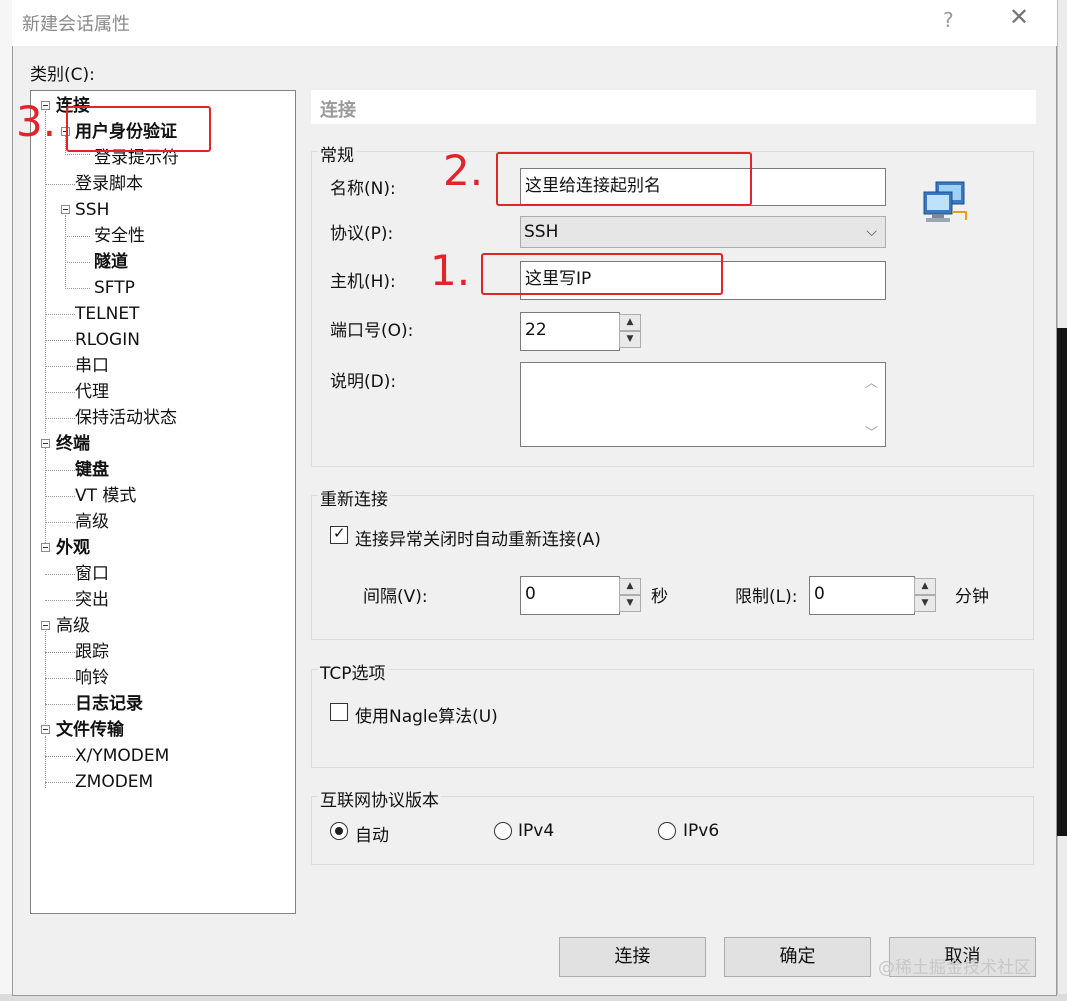 The height and width of the screenshot is (1001, 1067). I want to click on tree-item-appearance: 外观, so click(73, 548).